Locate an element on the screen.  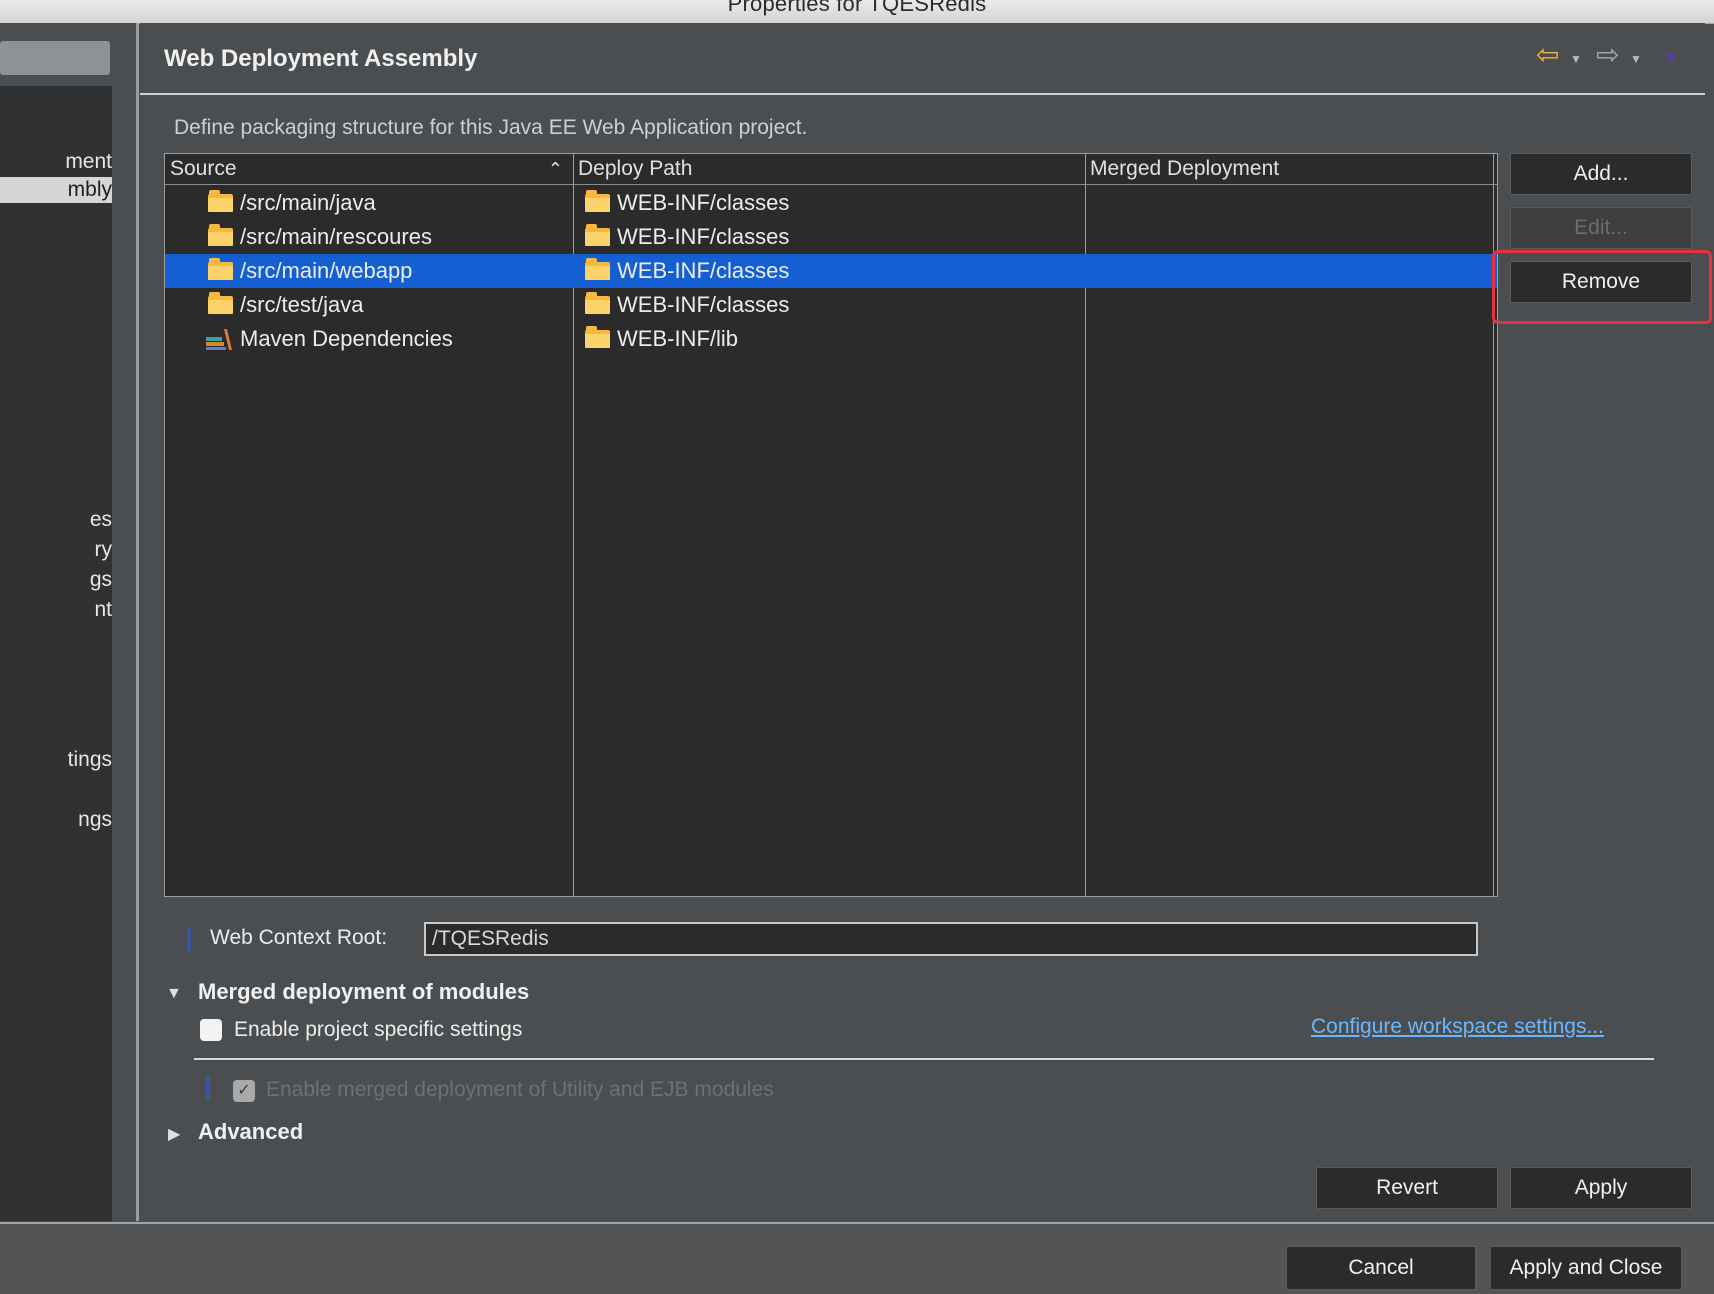
nav-item-label: gs is located at coordinates (100, 579).